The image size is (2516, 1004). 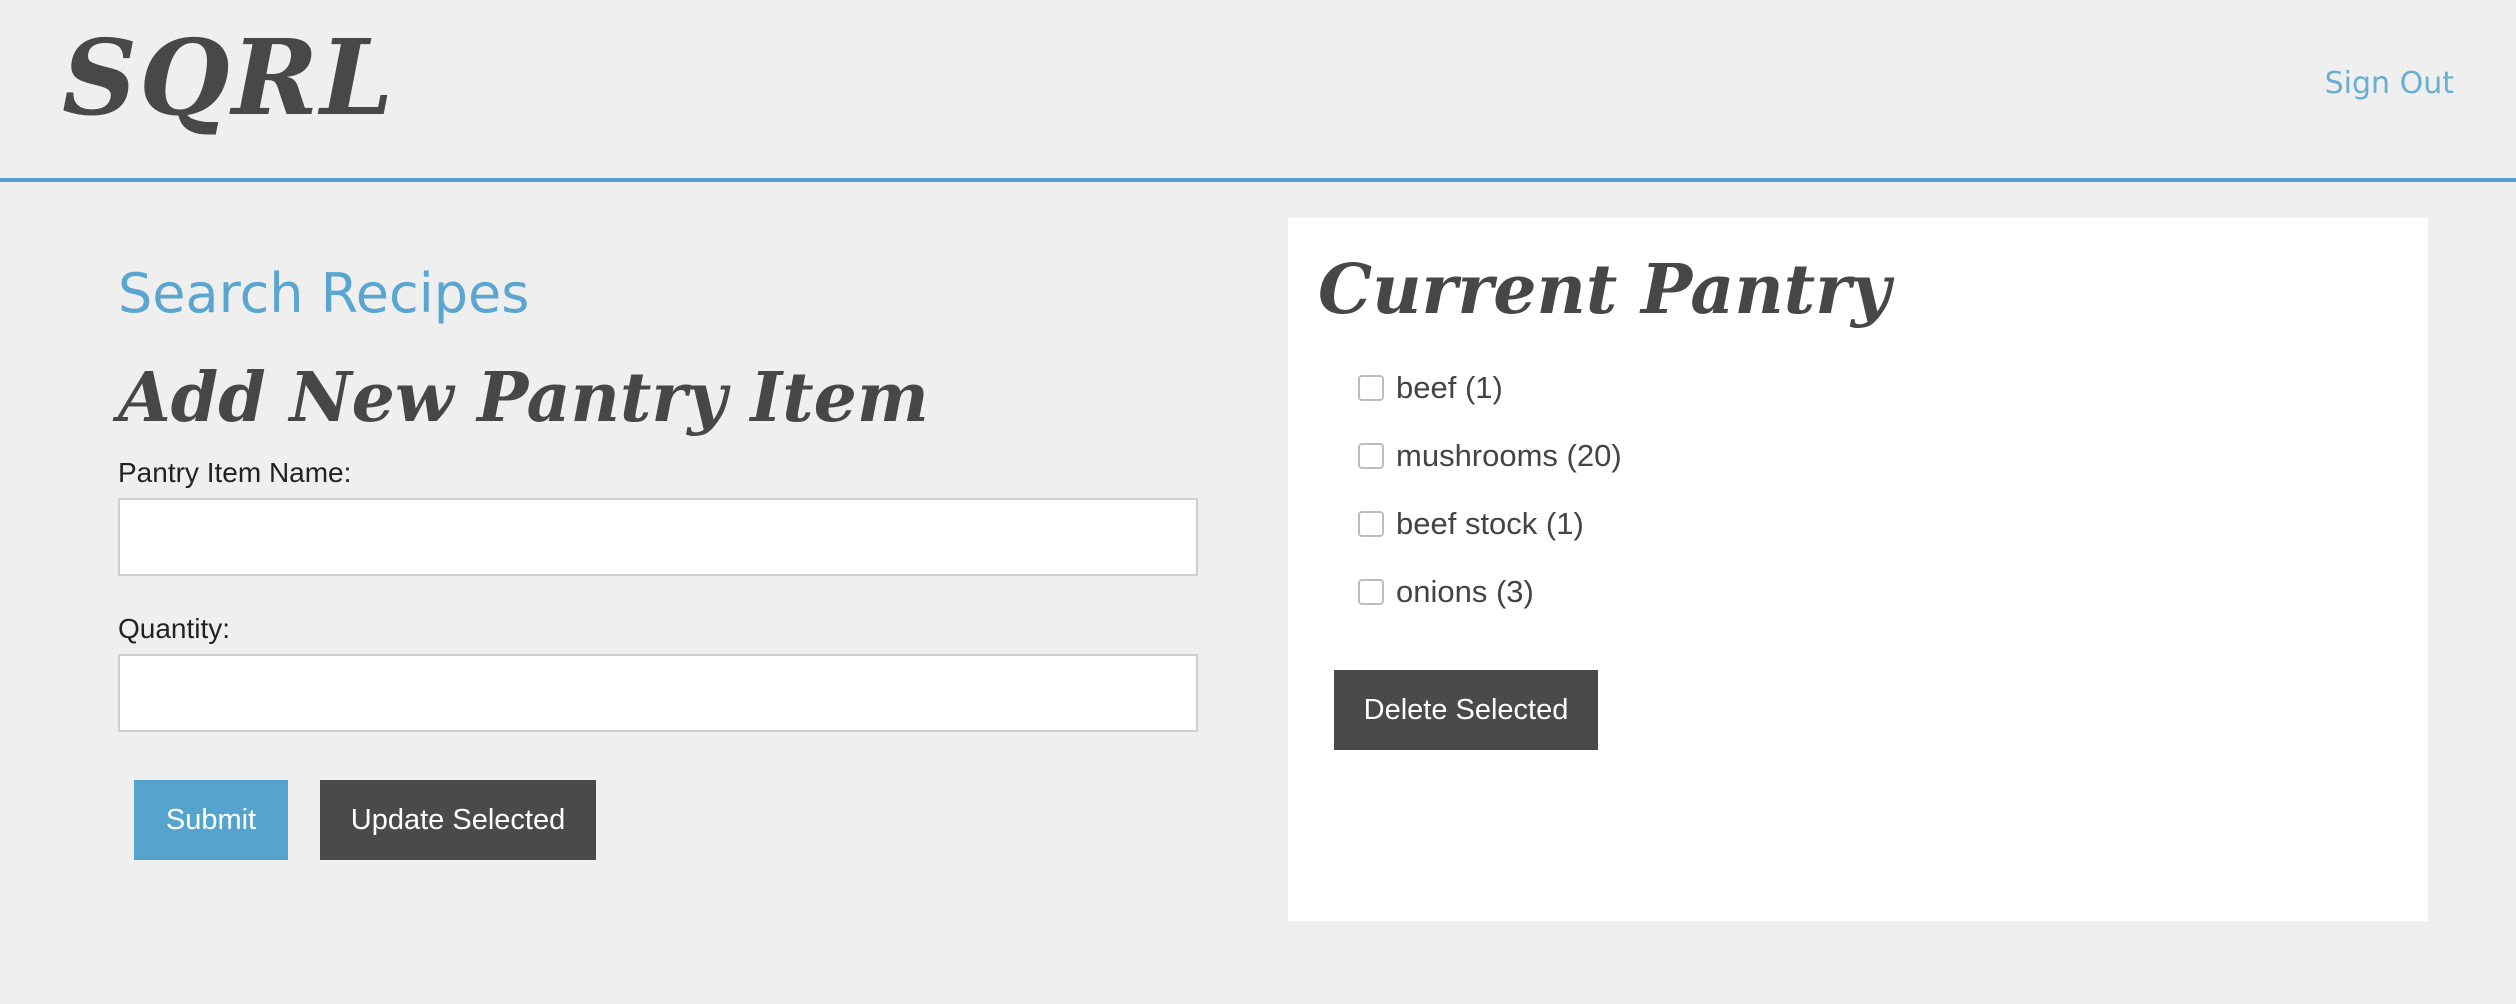 What do you see at coordinates (523, 398) in the screenshot?
I see `add-pantry-item-heading: Add New Pantry Item` at bounding box center [523, 398].